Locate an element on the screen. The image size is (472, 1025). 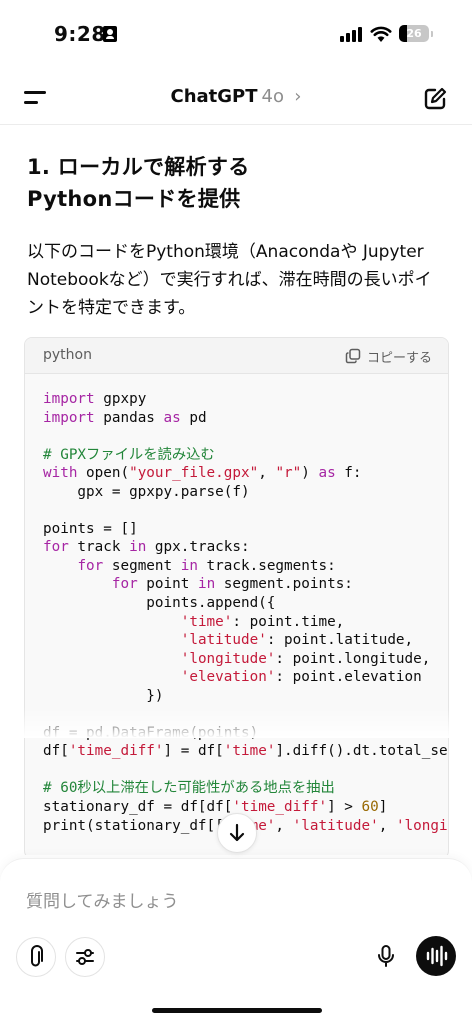
code-token: open( is located at coordinates (103, 473).